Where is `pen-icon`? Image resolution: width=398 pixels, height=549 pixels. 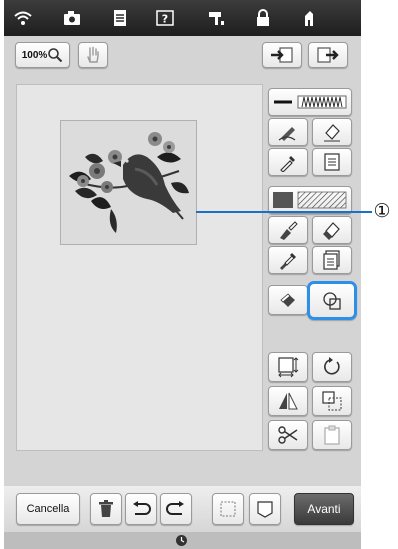 pen-icon is located at coordinates (287, 134).